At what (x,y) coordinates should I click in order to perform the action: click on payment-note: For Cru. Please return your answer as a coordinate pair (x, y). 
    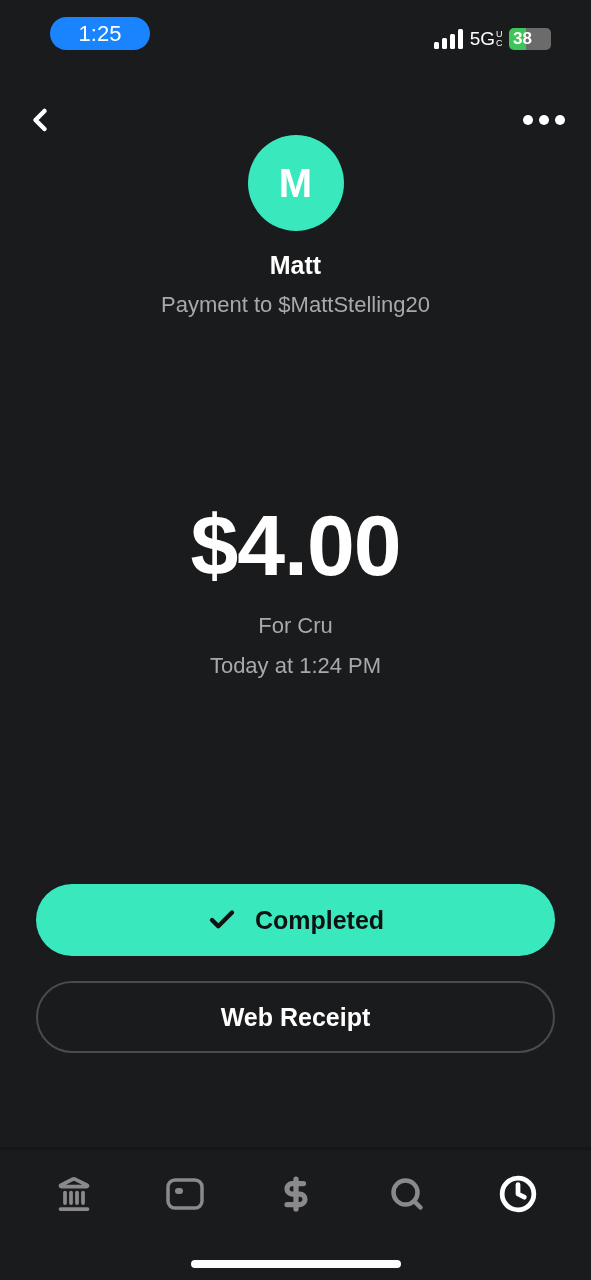
    Looking at the image, I should click on (295, 626).